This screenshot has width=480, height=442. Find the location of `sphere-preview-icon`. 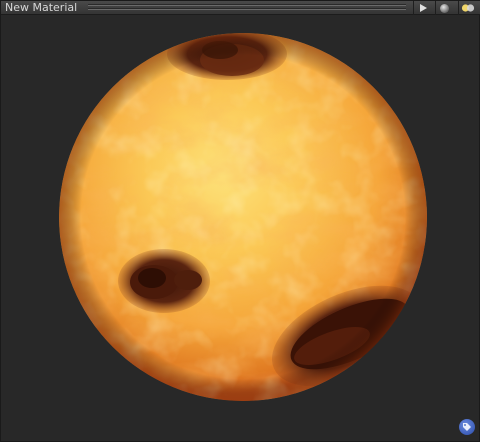

sphere-preview-icon is located at coordinates (444, 8).